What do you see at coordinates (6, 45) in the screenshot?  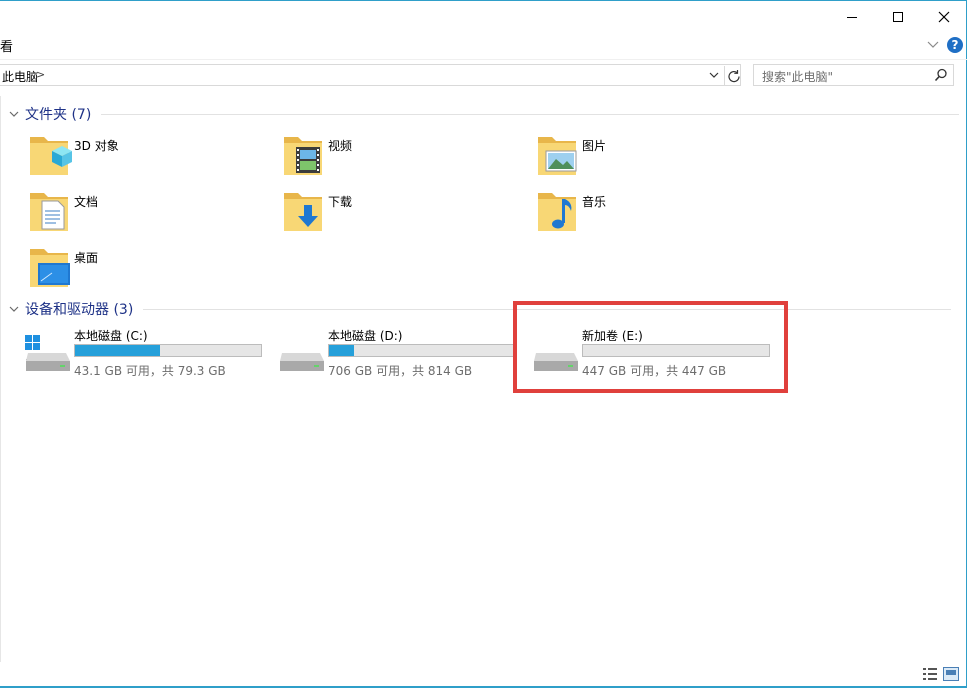 I see `ribbon-tab-view: 看` at bounding box center [6, 45].